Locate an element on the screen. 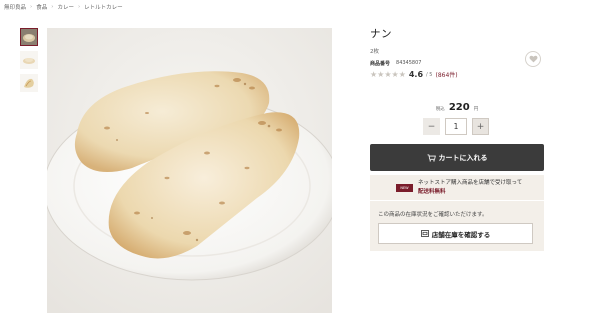  store-pickup-notice: NEW ネットストア購入商品を店舗で受け取って 配送料無料 is located at coordinates (457, 187).